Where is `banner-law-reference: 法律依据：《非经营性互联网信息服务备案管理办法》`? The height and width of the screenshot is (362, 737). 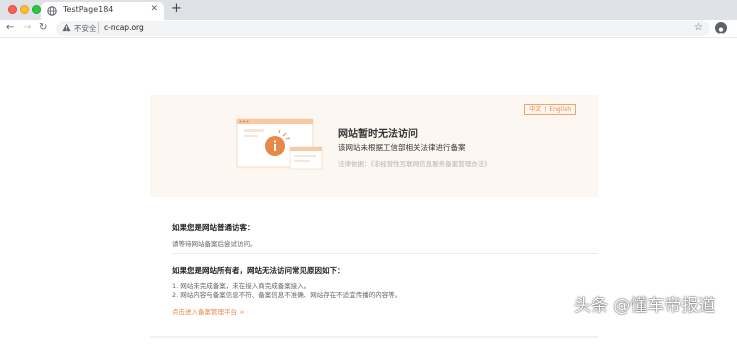 banner-law-reference: 法律依据：《非经营性互联网信息服务备案管理办法》 is located at coordinates (414, 164).